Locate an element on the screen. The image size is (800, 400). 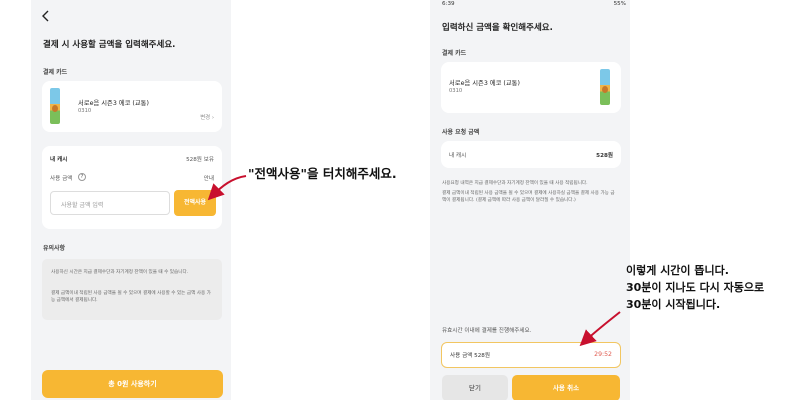
arrow-to-use-all is located at coordinates (227, 188).